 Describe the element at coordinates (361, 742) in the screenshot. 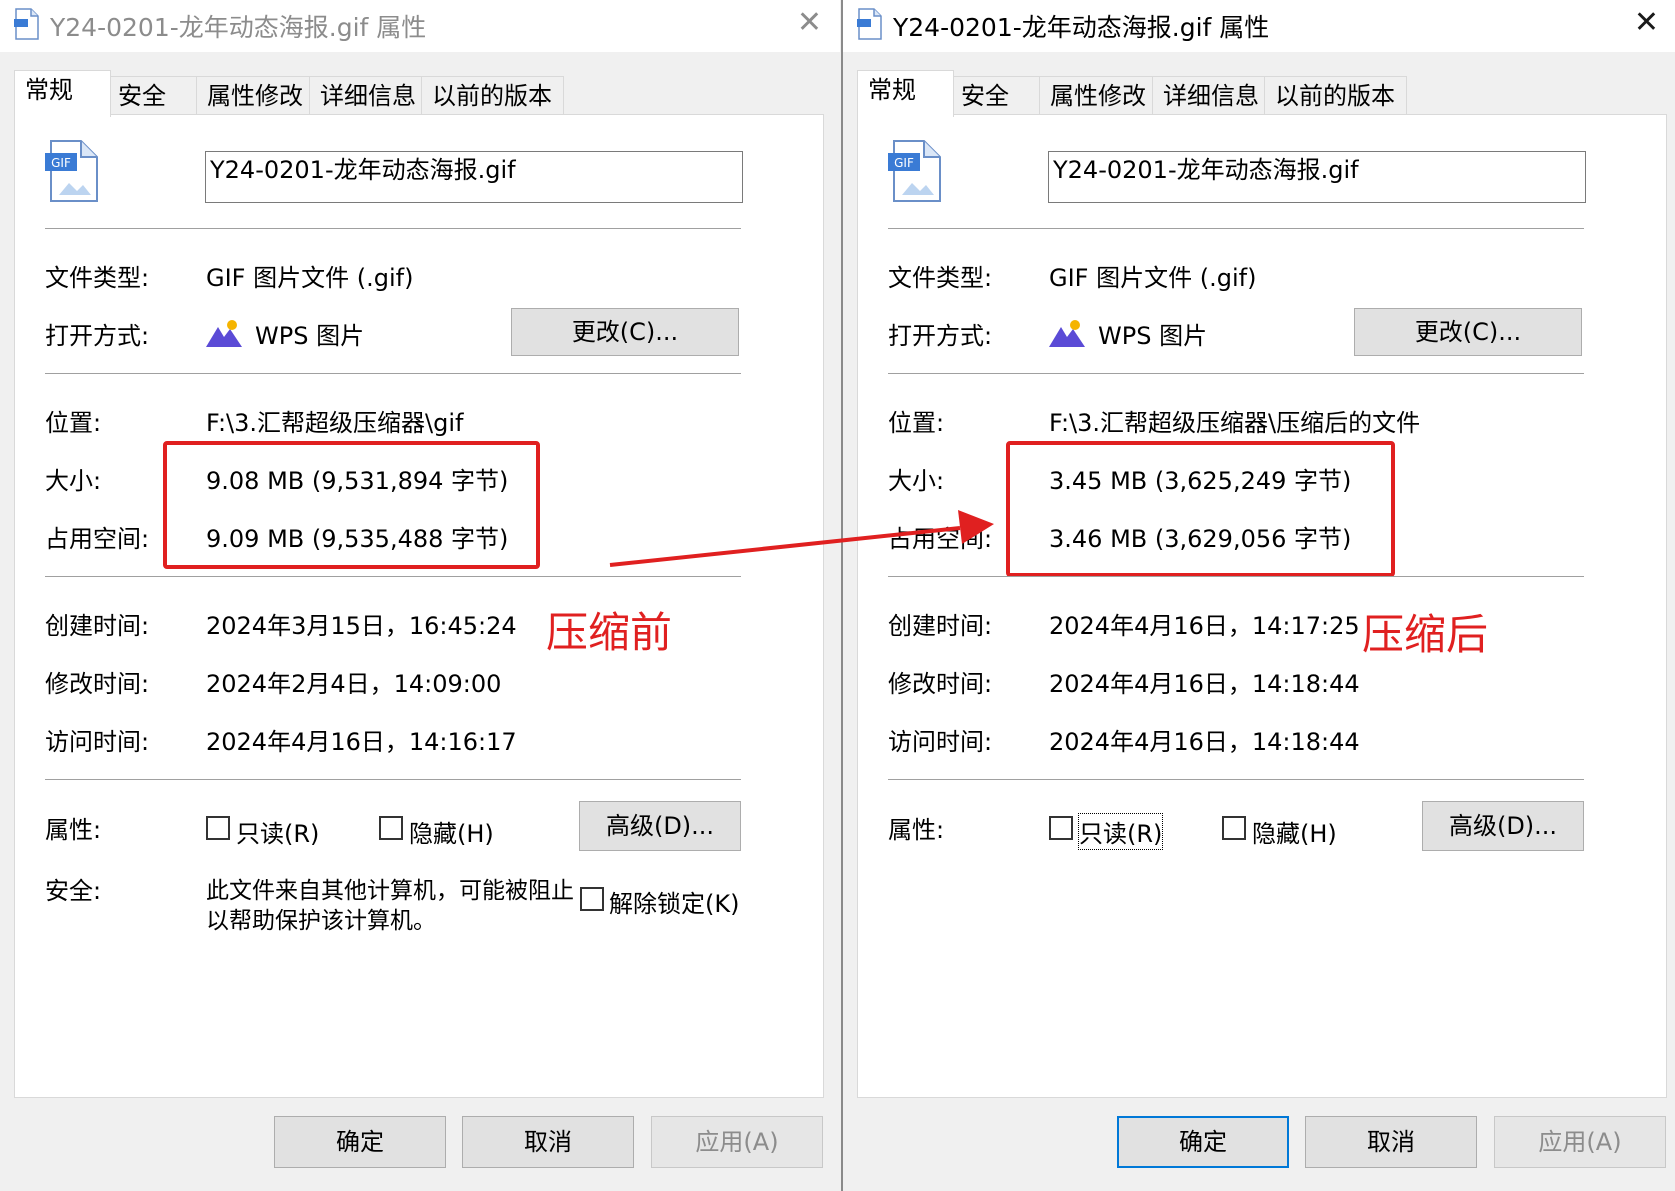

I see `accessed-value: 2024年4月16日，14:16:17` at that location.